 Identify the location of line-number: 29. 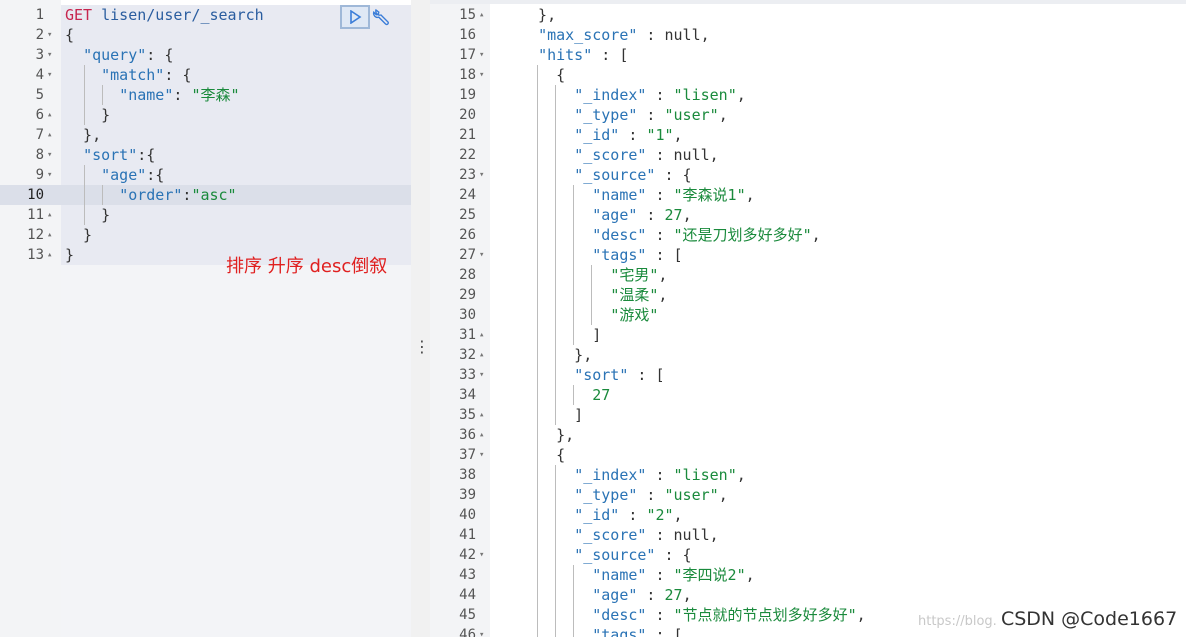
(467, 295).